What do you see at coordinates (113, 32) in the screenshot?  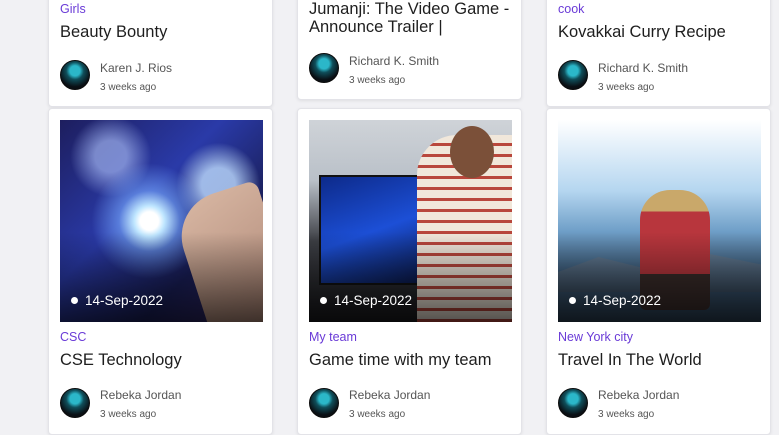 I see `post-title: Beauty Bounty` at bounding box center [113, 32].